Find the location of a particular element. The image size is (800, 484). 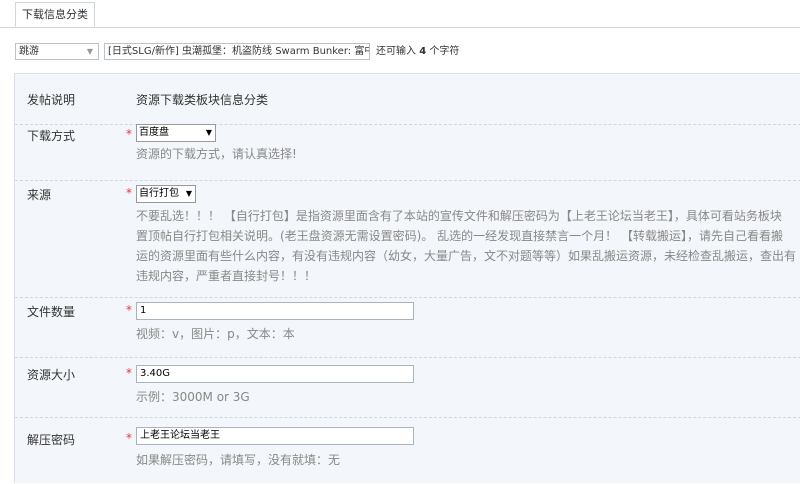

unzip-password-tip: 如果解压密码，请填写，没有就填：无 is located at coordinates (238, 460).